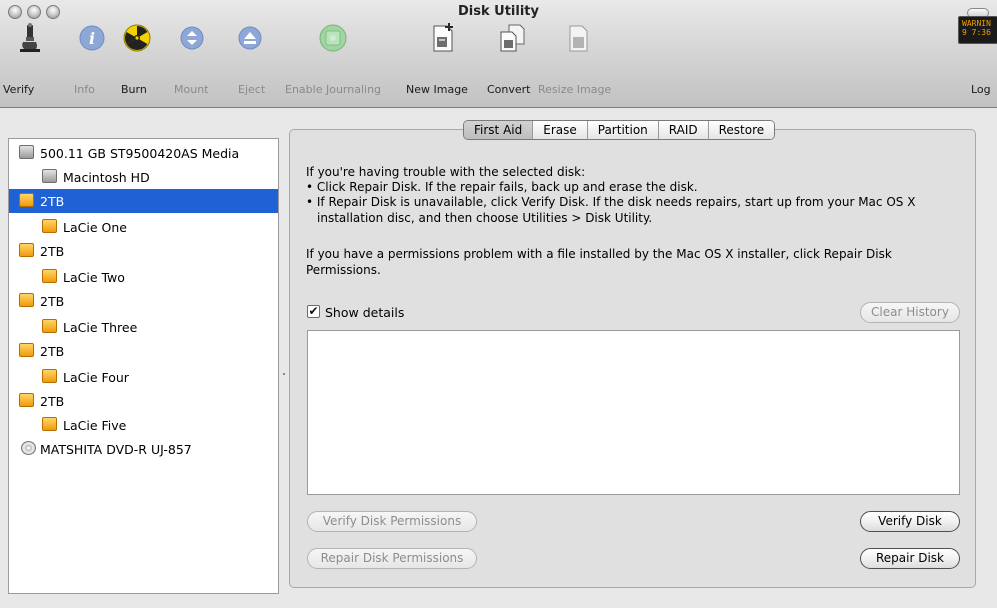  Describe the element at coordinates (333, 38) in the screenshot. I see `journaling-icon` at that location.